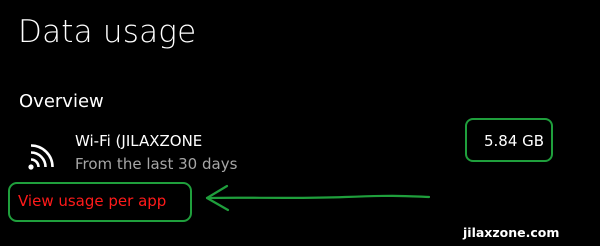  I want to click on usage-highlight-outline, so click(509, 140).